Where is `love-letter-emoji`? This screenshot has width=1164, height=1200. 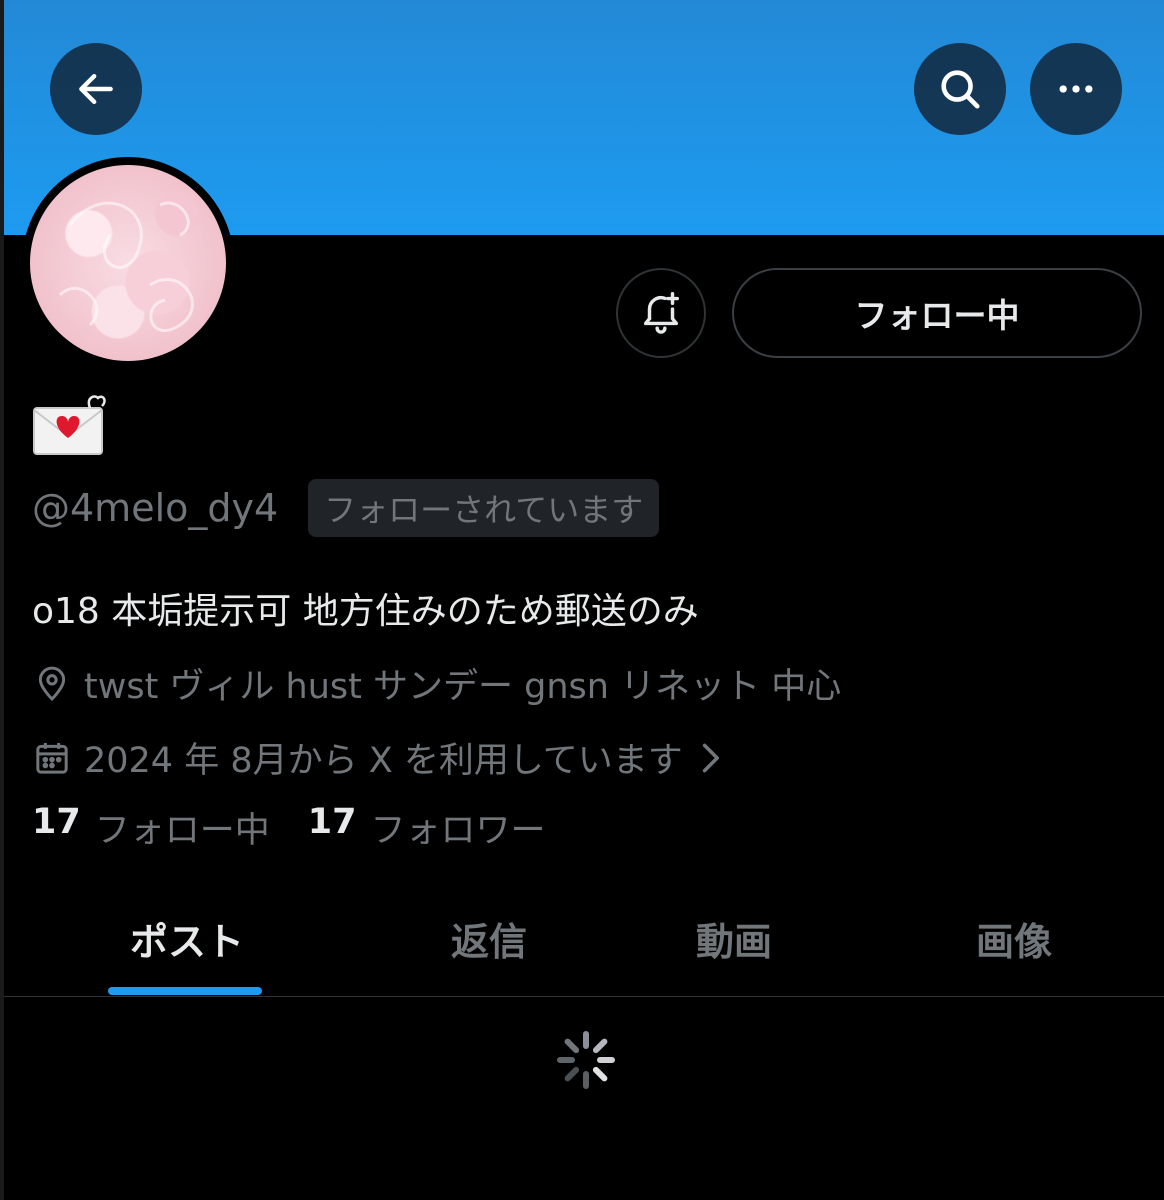 love-letter-emoji is located at coordinates (70, 427).